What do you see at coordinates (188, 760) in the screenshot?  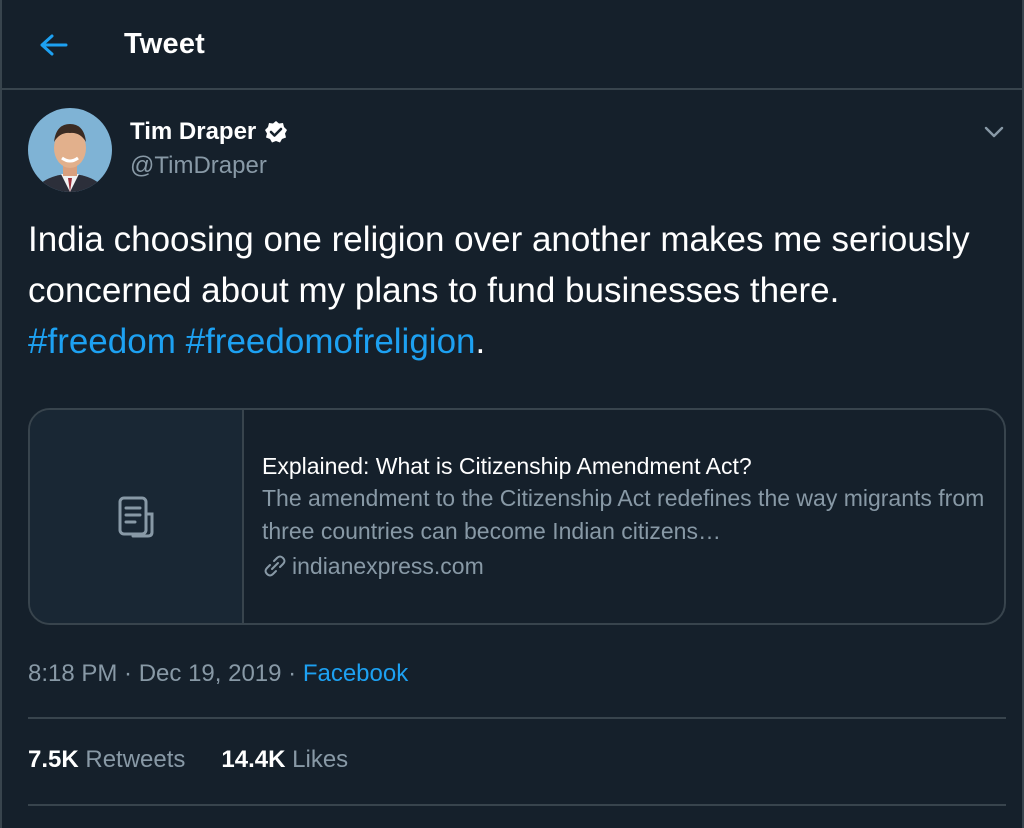 I see `tweet-stats: 7.5K Retweets 14.4K Likes` at bounding box center [188, 760].